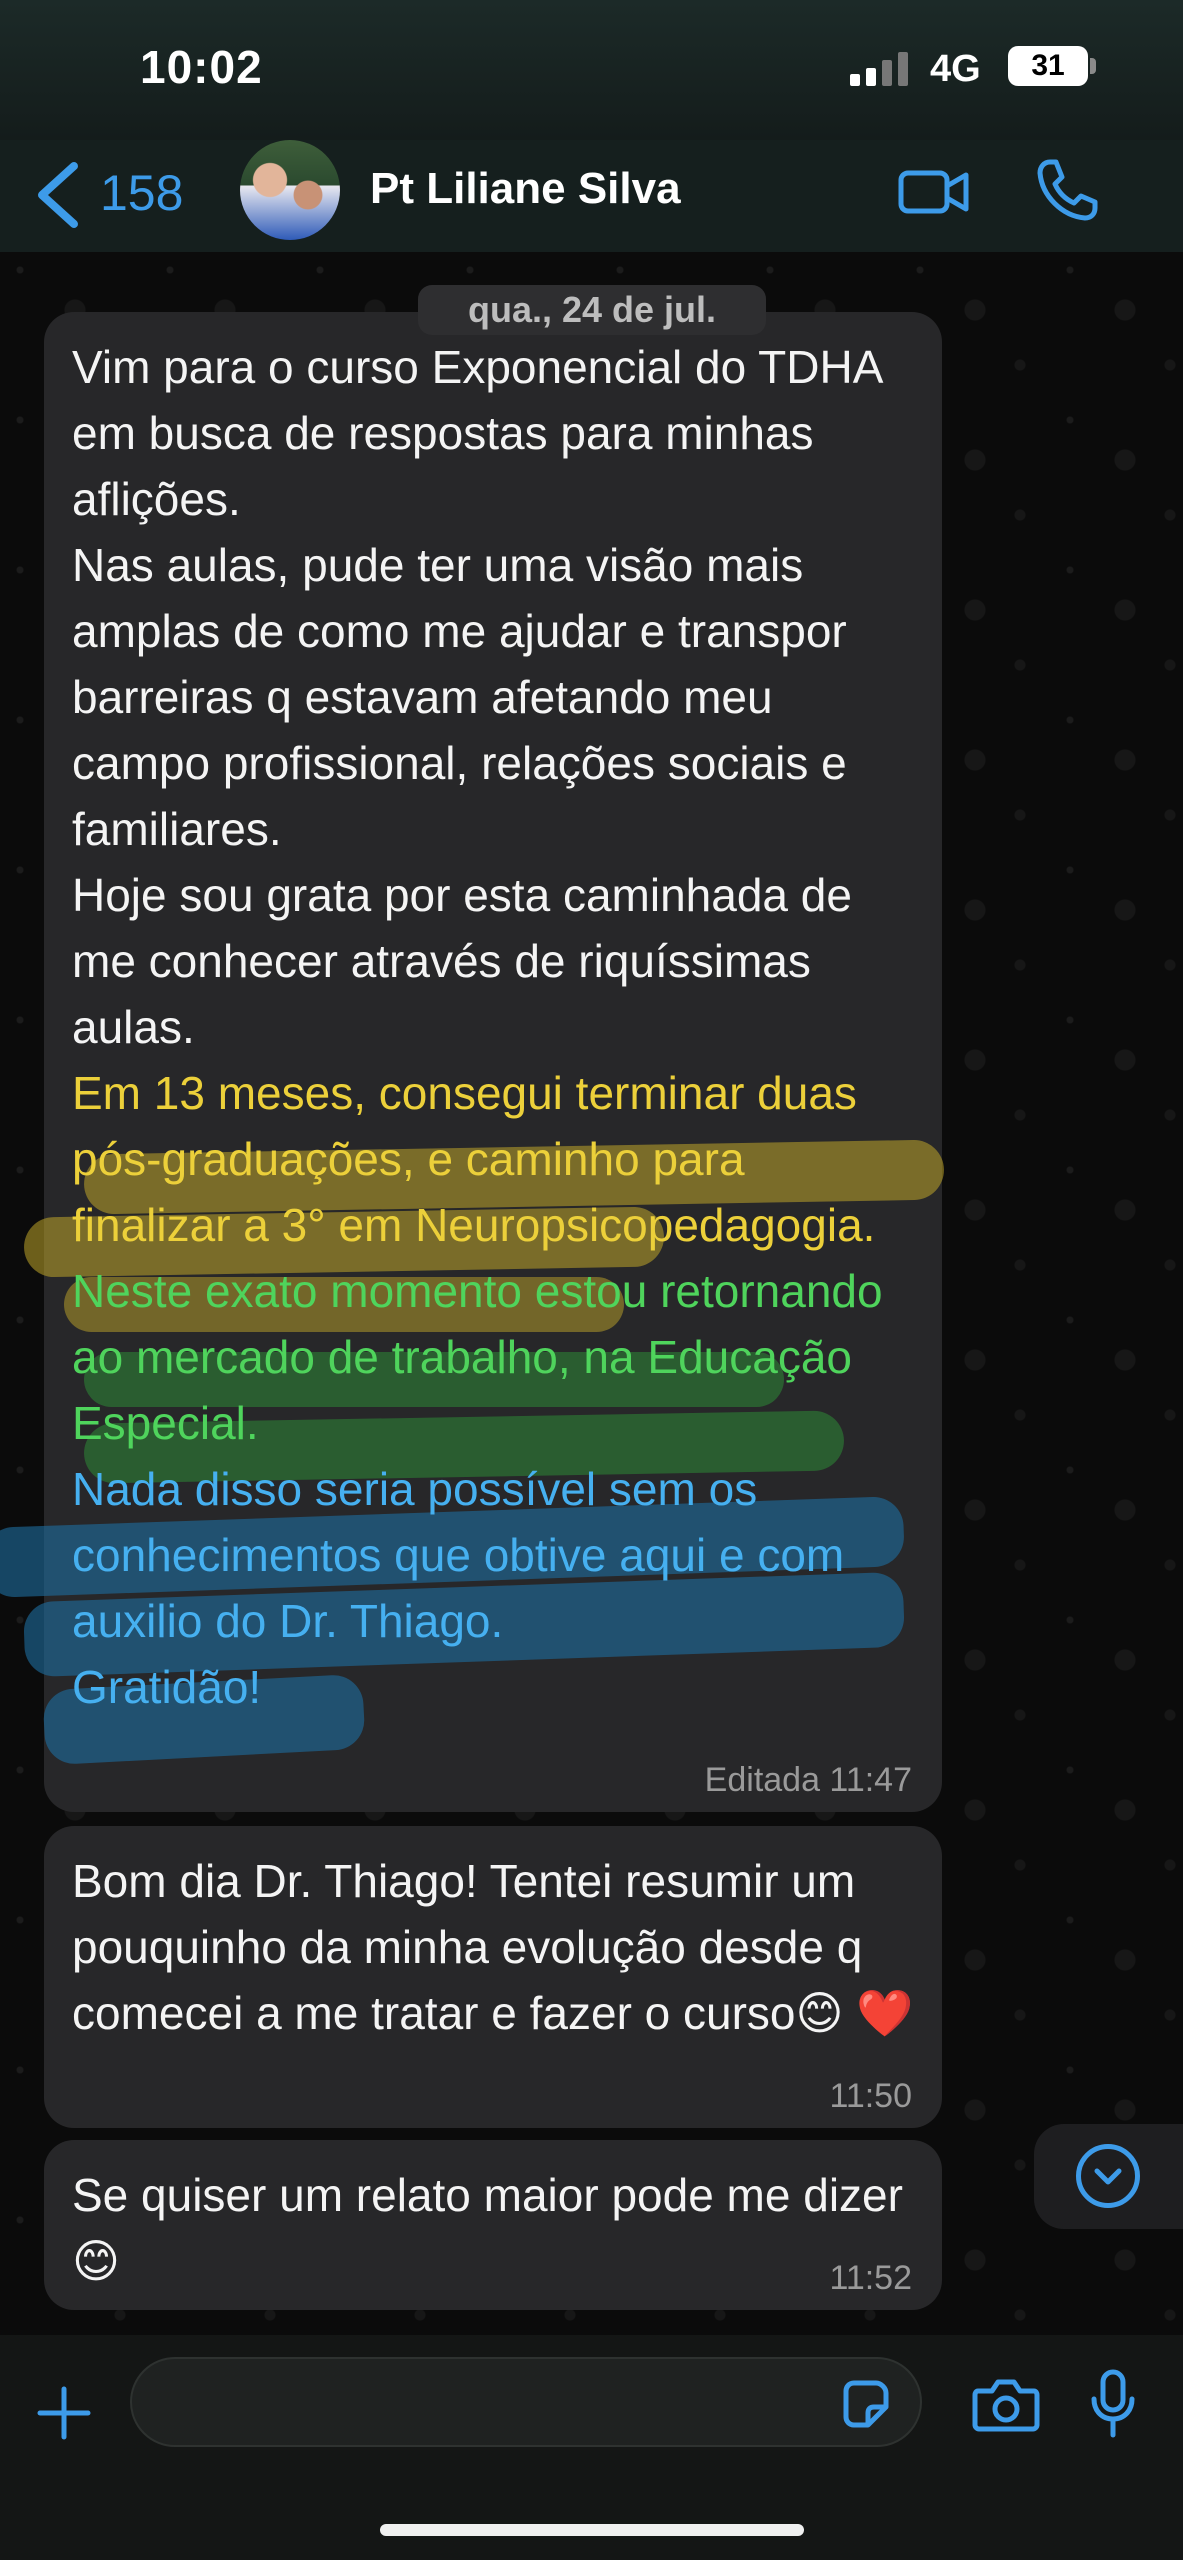 The height and width of the screenshot is (2560, 1183). Describe the element at coordinates (58, 195) in the screenshot. I see `chevron-left-icon` at that location.